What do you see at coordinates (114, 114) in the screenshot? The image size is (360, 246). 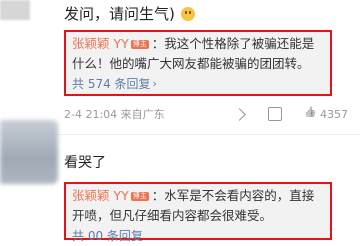 I see `time-location: 2-4 21:04 来自广东` at bounding box center [114, 114].